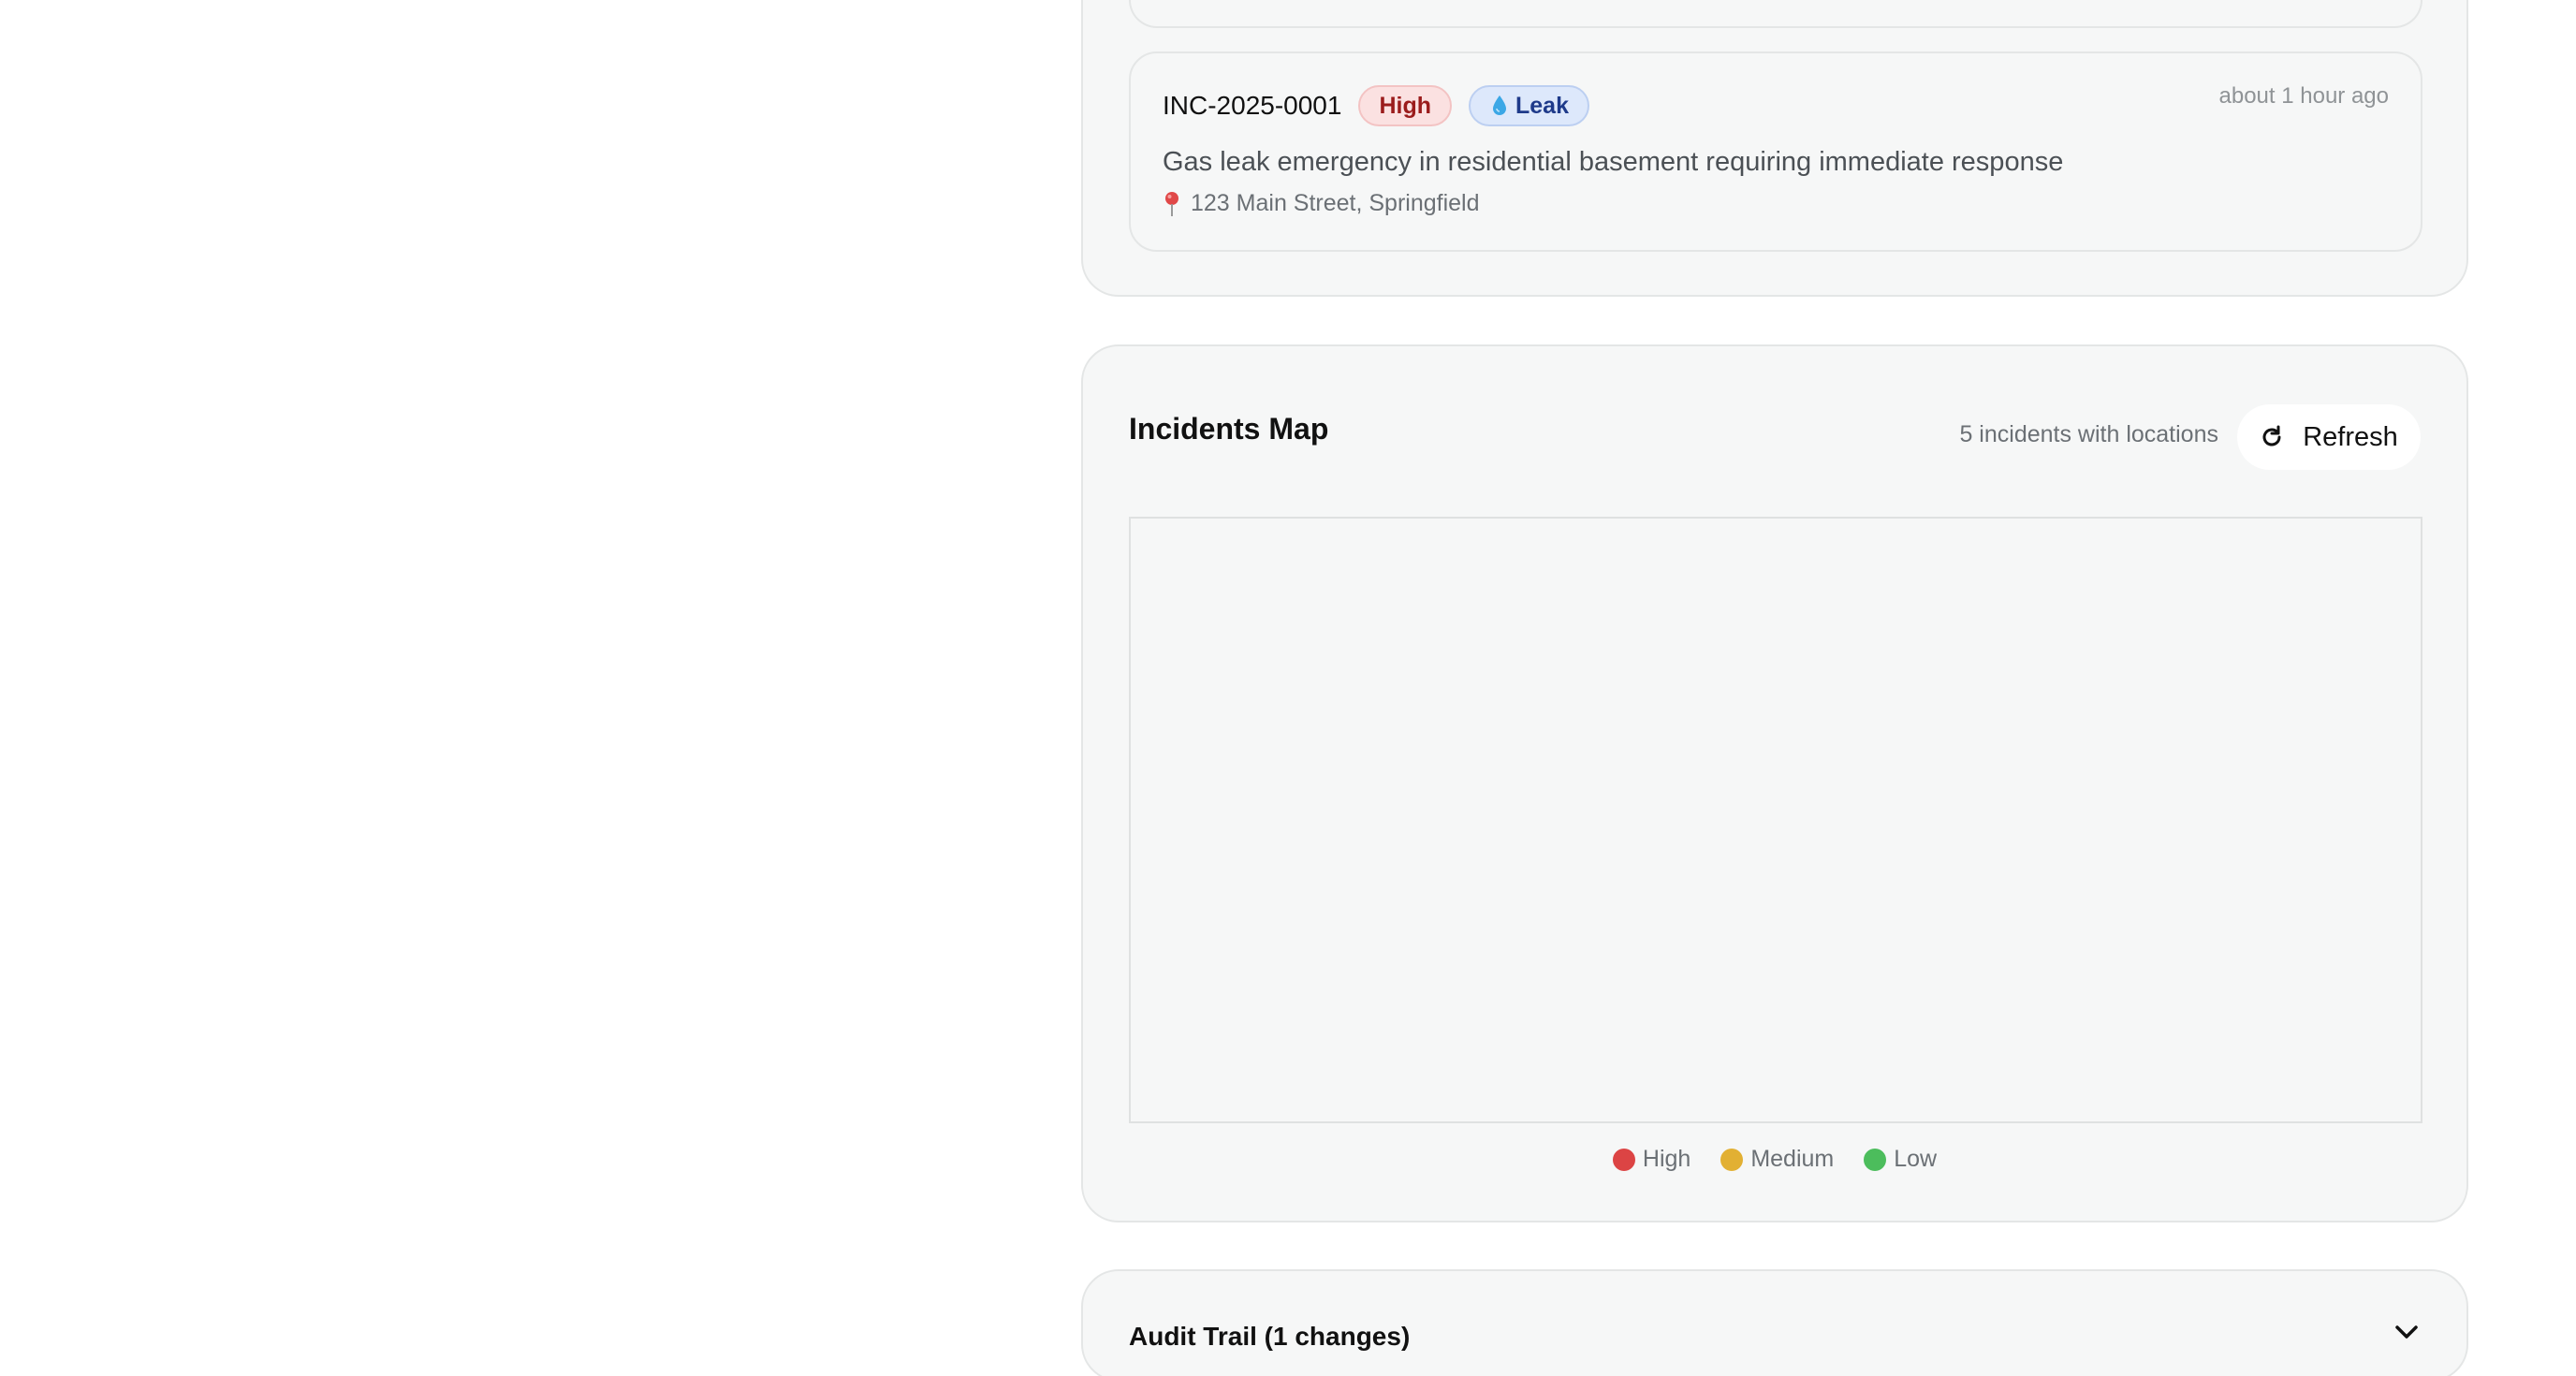 Image resolution: width=2576 pixels, height=1376 pixels. I want to click on type-badge: Leak, so click(1529, 105).